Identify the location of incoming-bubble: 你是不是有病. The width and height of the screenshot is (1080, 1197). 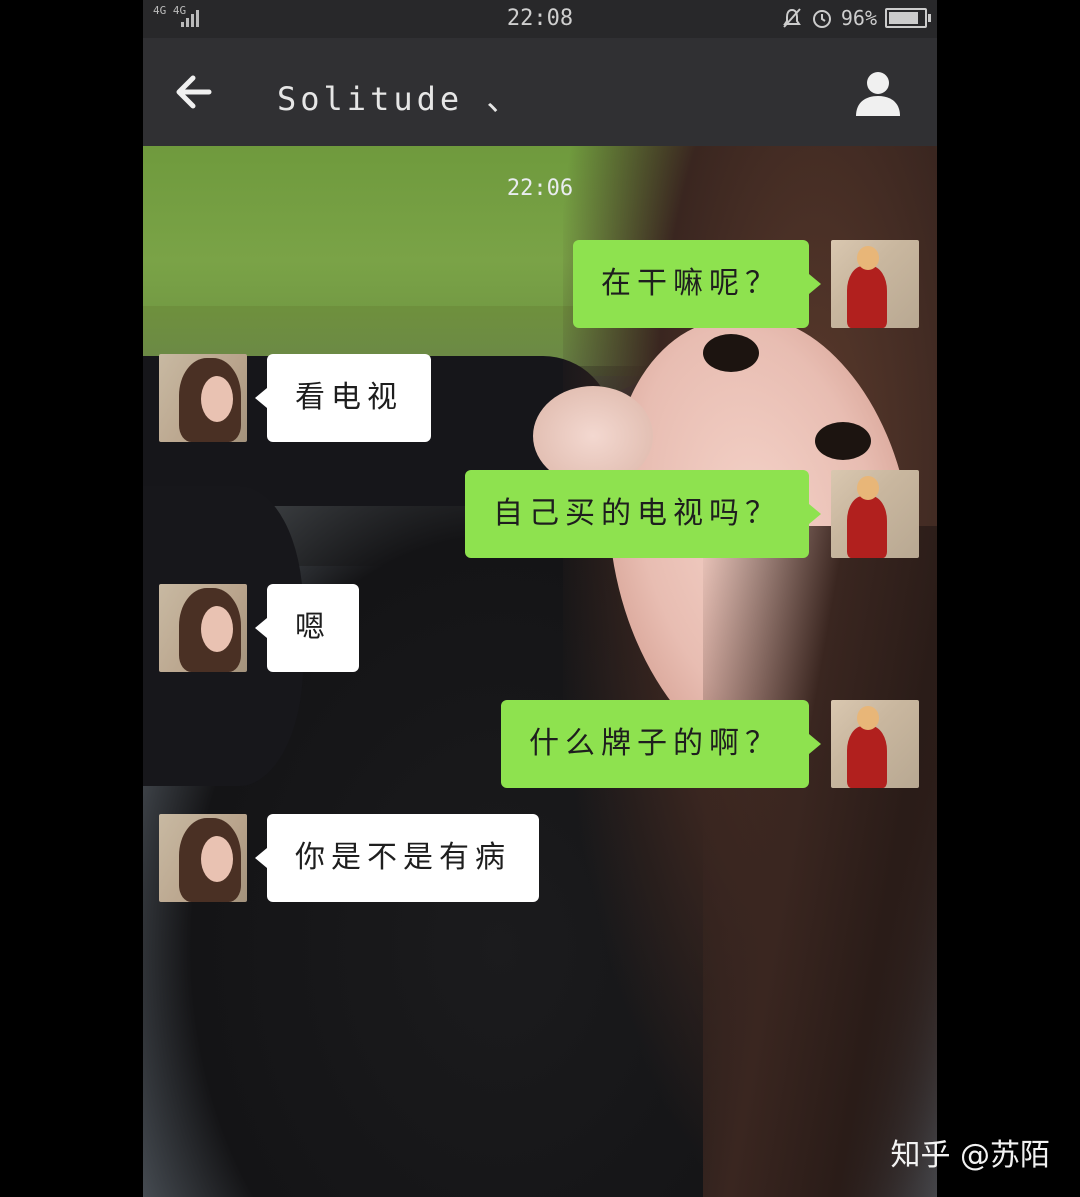
(397, 858).